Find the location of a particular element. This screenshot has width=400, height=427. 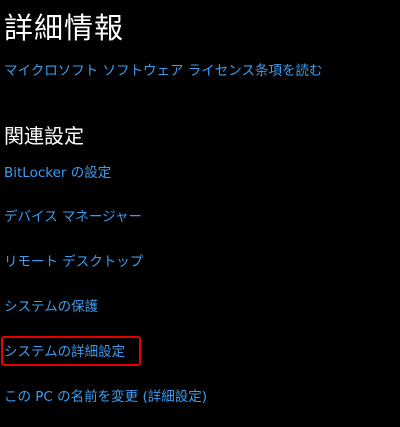

system-protection-link: システムの保護 is located at coordinates (51, 307).